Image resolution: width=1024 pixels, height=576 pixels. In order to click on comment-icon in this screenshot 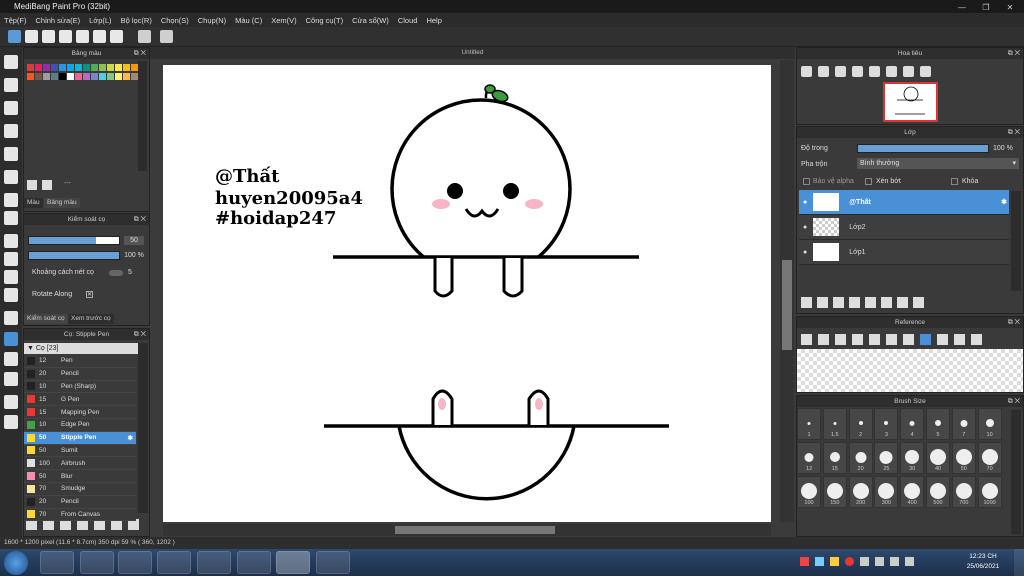, I will do `click(48, 36)`.